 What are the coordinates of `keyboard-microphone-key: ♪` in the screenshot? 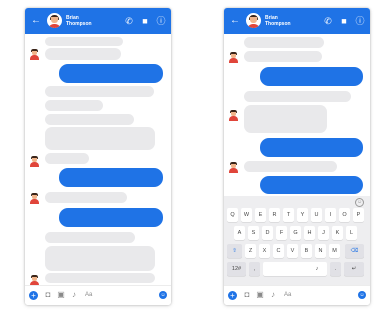 It's located at (317, 269).